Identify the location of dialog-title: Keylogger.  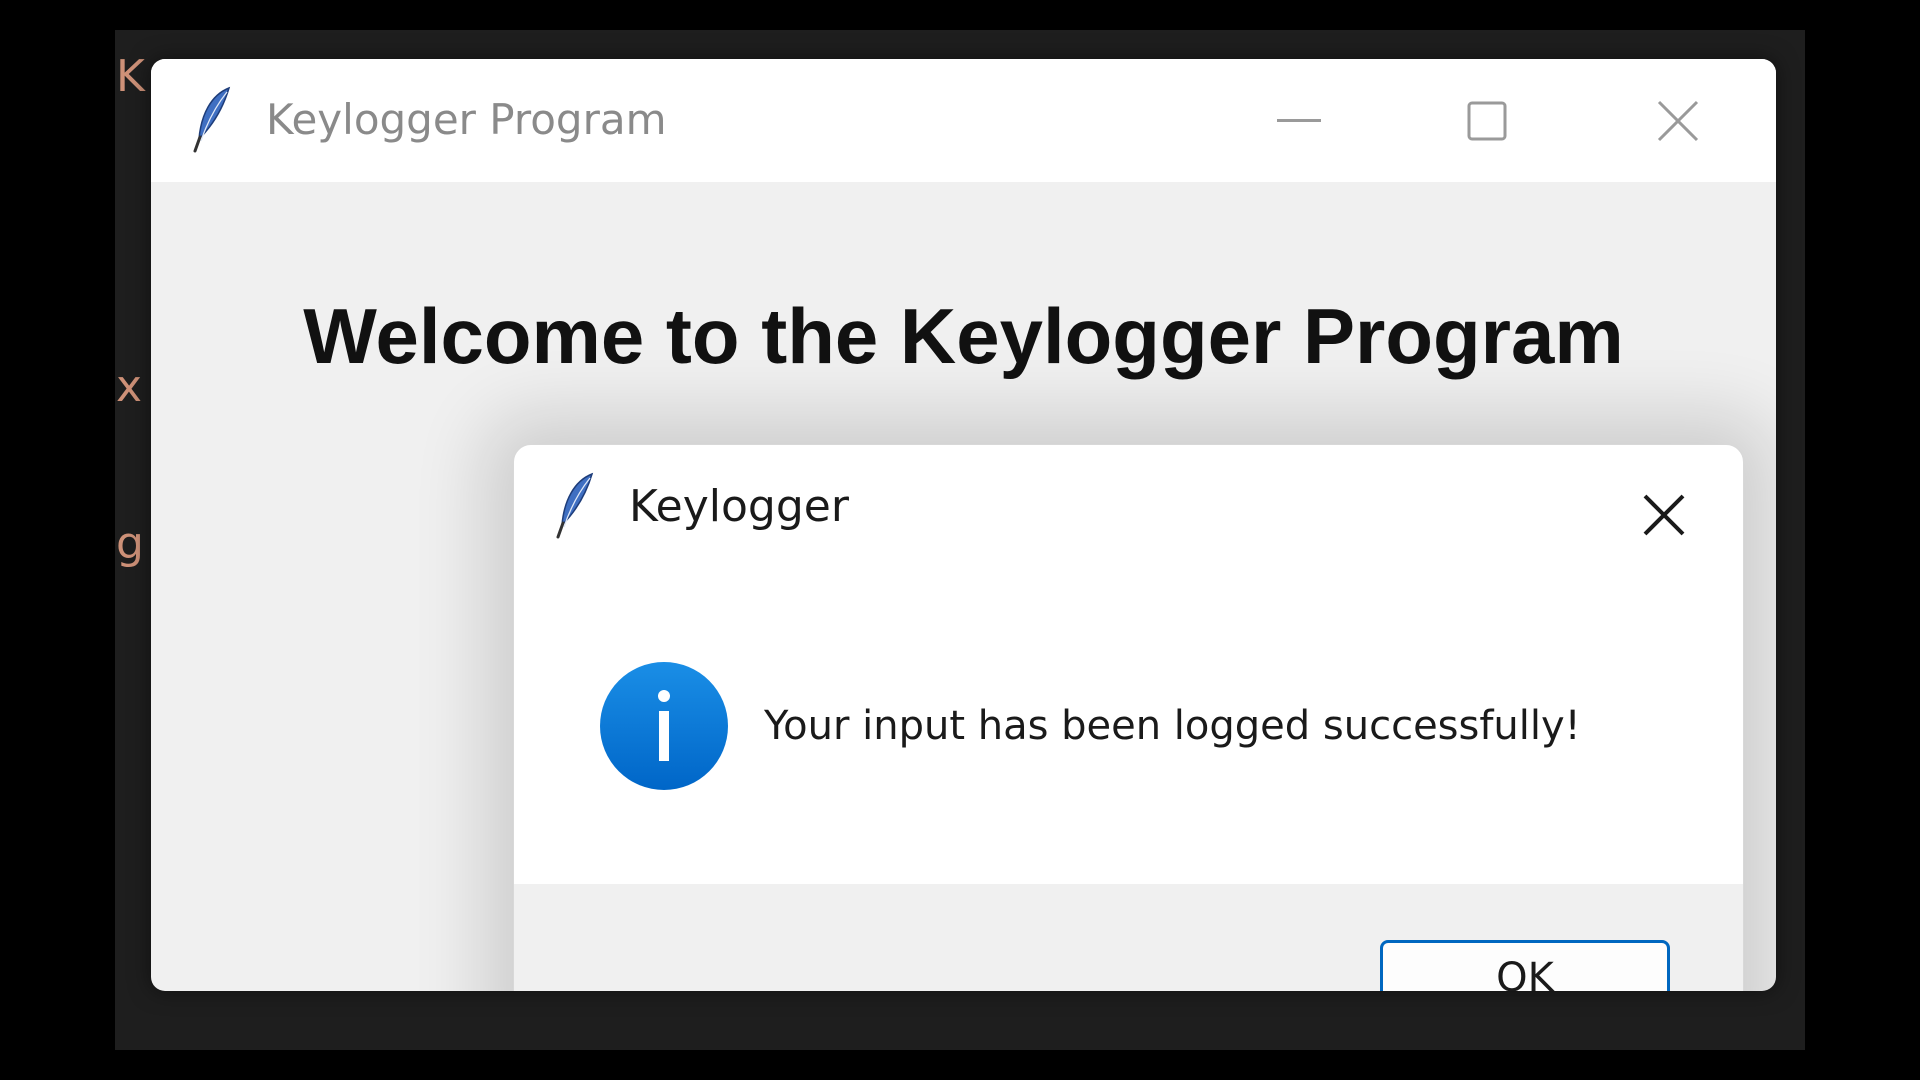
(739, 506).